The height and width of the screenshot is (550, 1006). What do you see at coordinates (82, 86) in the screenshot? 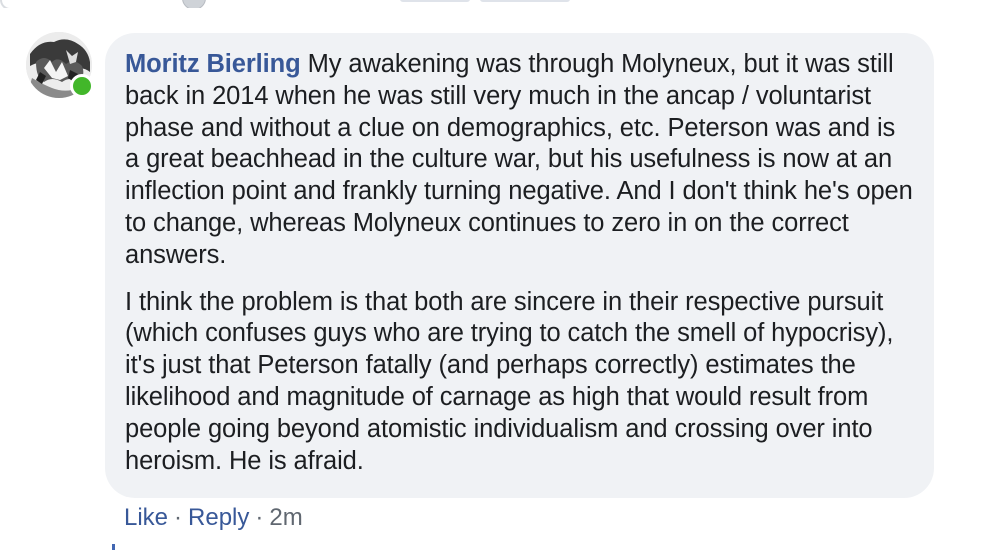
I see `online-status-dot-icon` at bounding box center [82, 86].